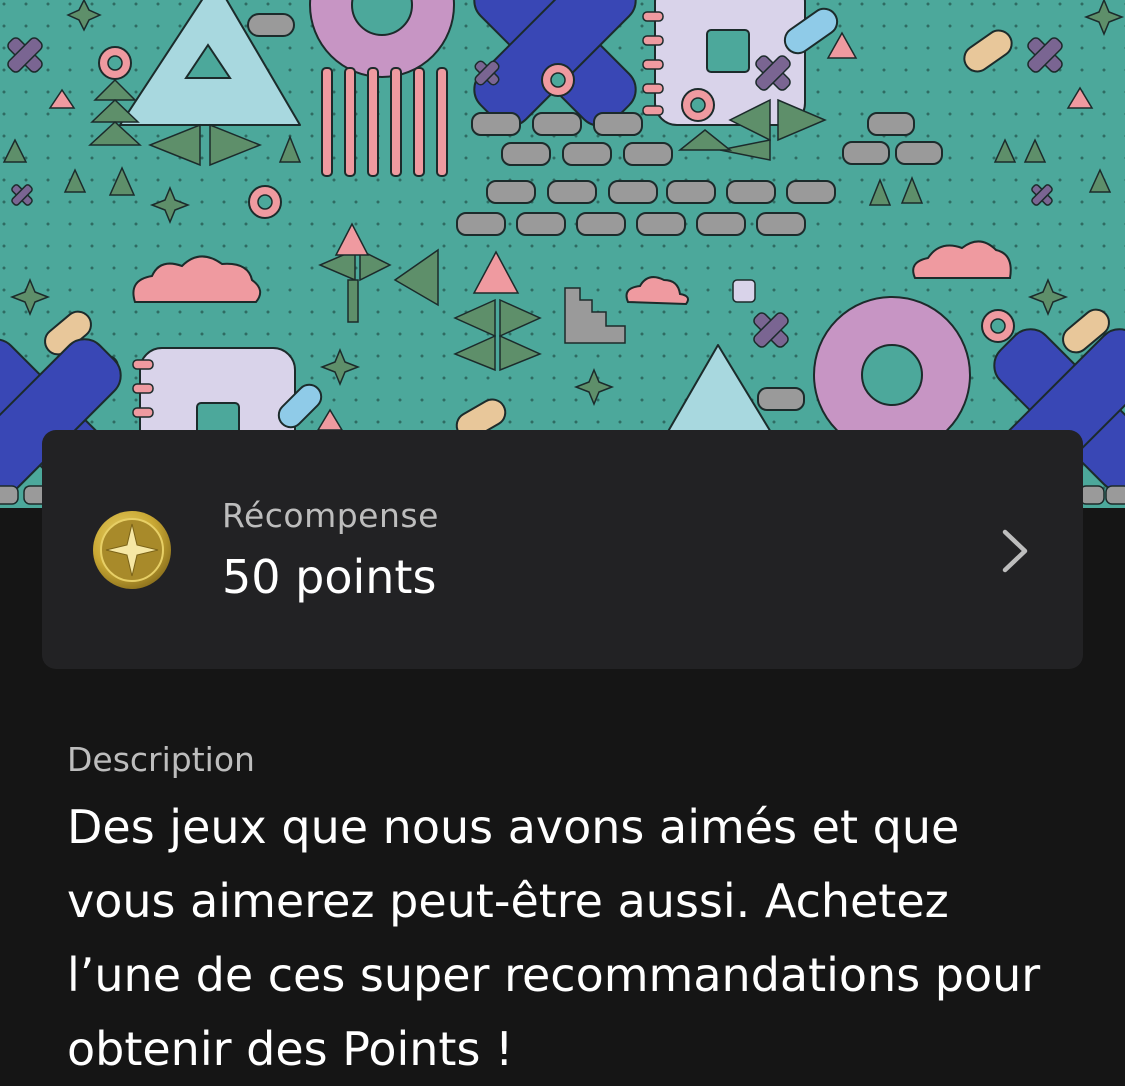 The height and width of the screenshot is (1086, 1125). What do you see at coordinates (1015, 551) in the screenshot?
I see `chevron-right-icon` at bounding box center [1015, 551].